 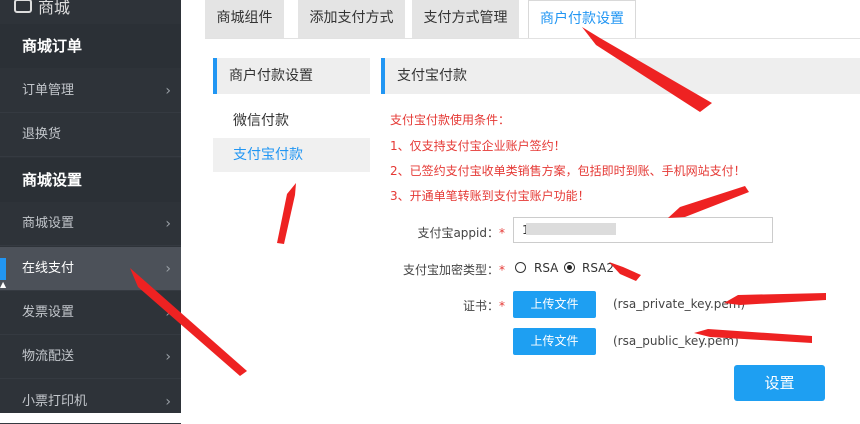 I want to click on sidebar-item-returns: 退换货, so click(x=90, y=135).